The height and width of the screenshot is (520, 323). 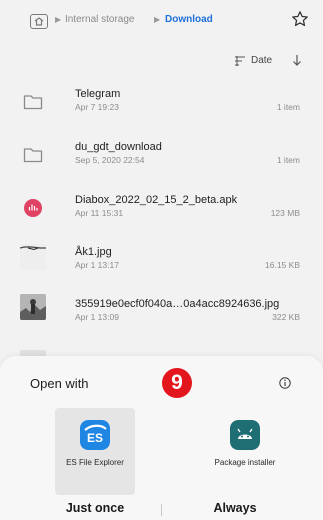 What do you see at coordinates (97, 107) in the screenshot?
I see `file-date: Apr 7 19:23` at bounding box center [97, 107].